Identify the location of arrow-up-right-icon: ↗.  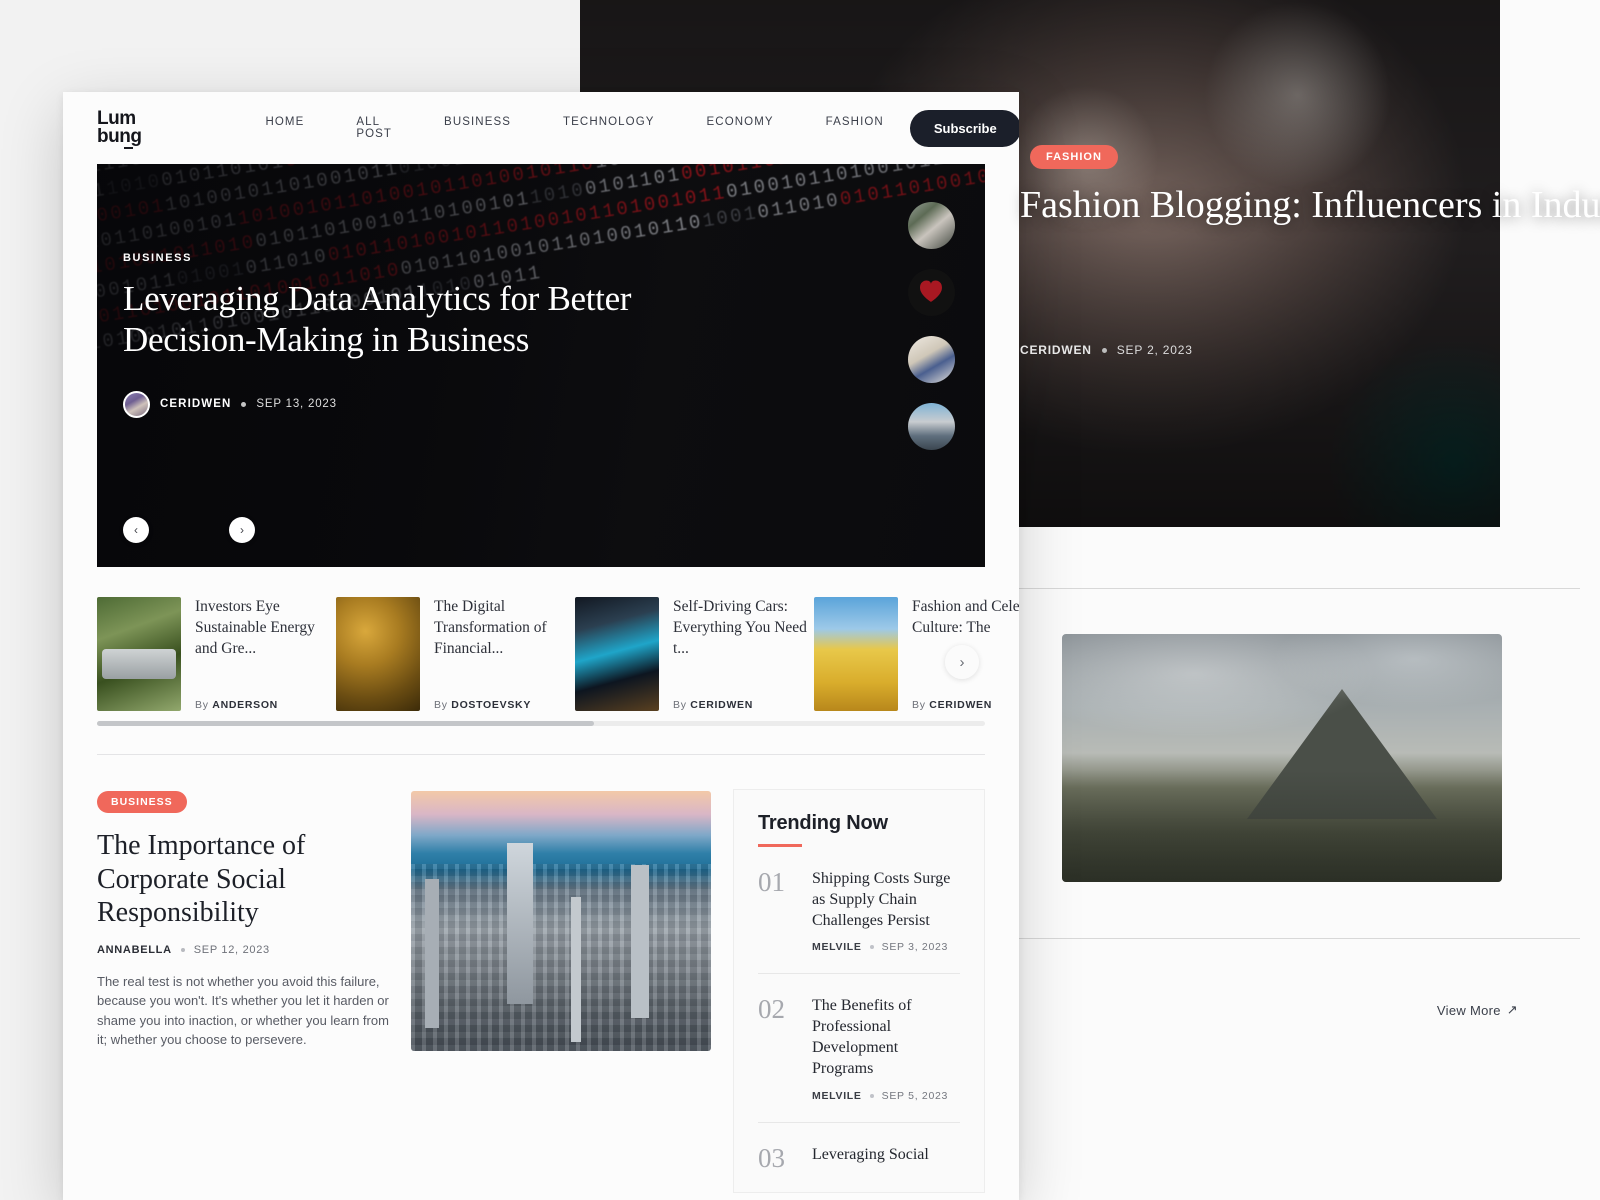
(1512, 1009).